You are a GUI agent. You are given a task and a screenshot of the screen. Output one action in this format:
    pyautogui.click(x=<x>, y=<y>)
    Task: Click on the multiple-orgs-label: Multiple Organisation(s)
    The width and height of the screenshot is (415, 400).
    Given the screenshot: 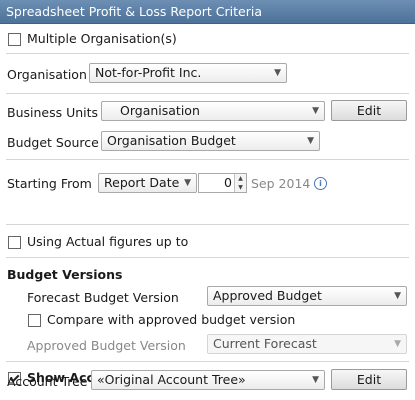 What is the action you would take?
    pyautogui.click(x=102, y=38)
    